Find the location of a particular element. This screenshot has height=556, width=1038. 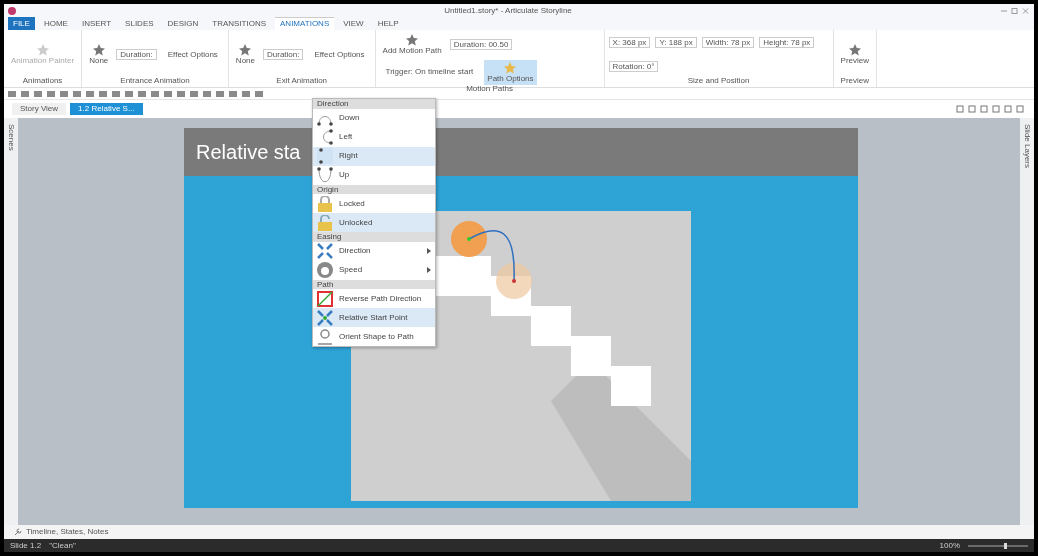

app-logo-icon is located at coordinates (12, 10).